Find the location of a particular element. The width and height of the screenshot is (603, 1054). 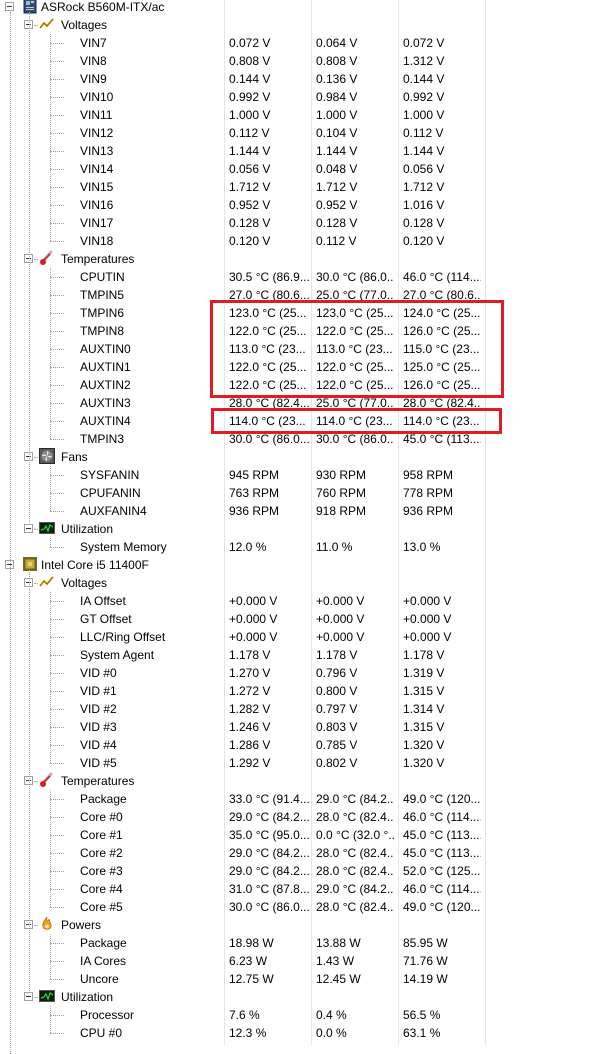

sensor-row: VIN14 0.056 V 0.048 V 0.056 V is located at coordinates (301, 169).